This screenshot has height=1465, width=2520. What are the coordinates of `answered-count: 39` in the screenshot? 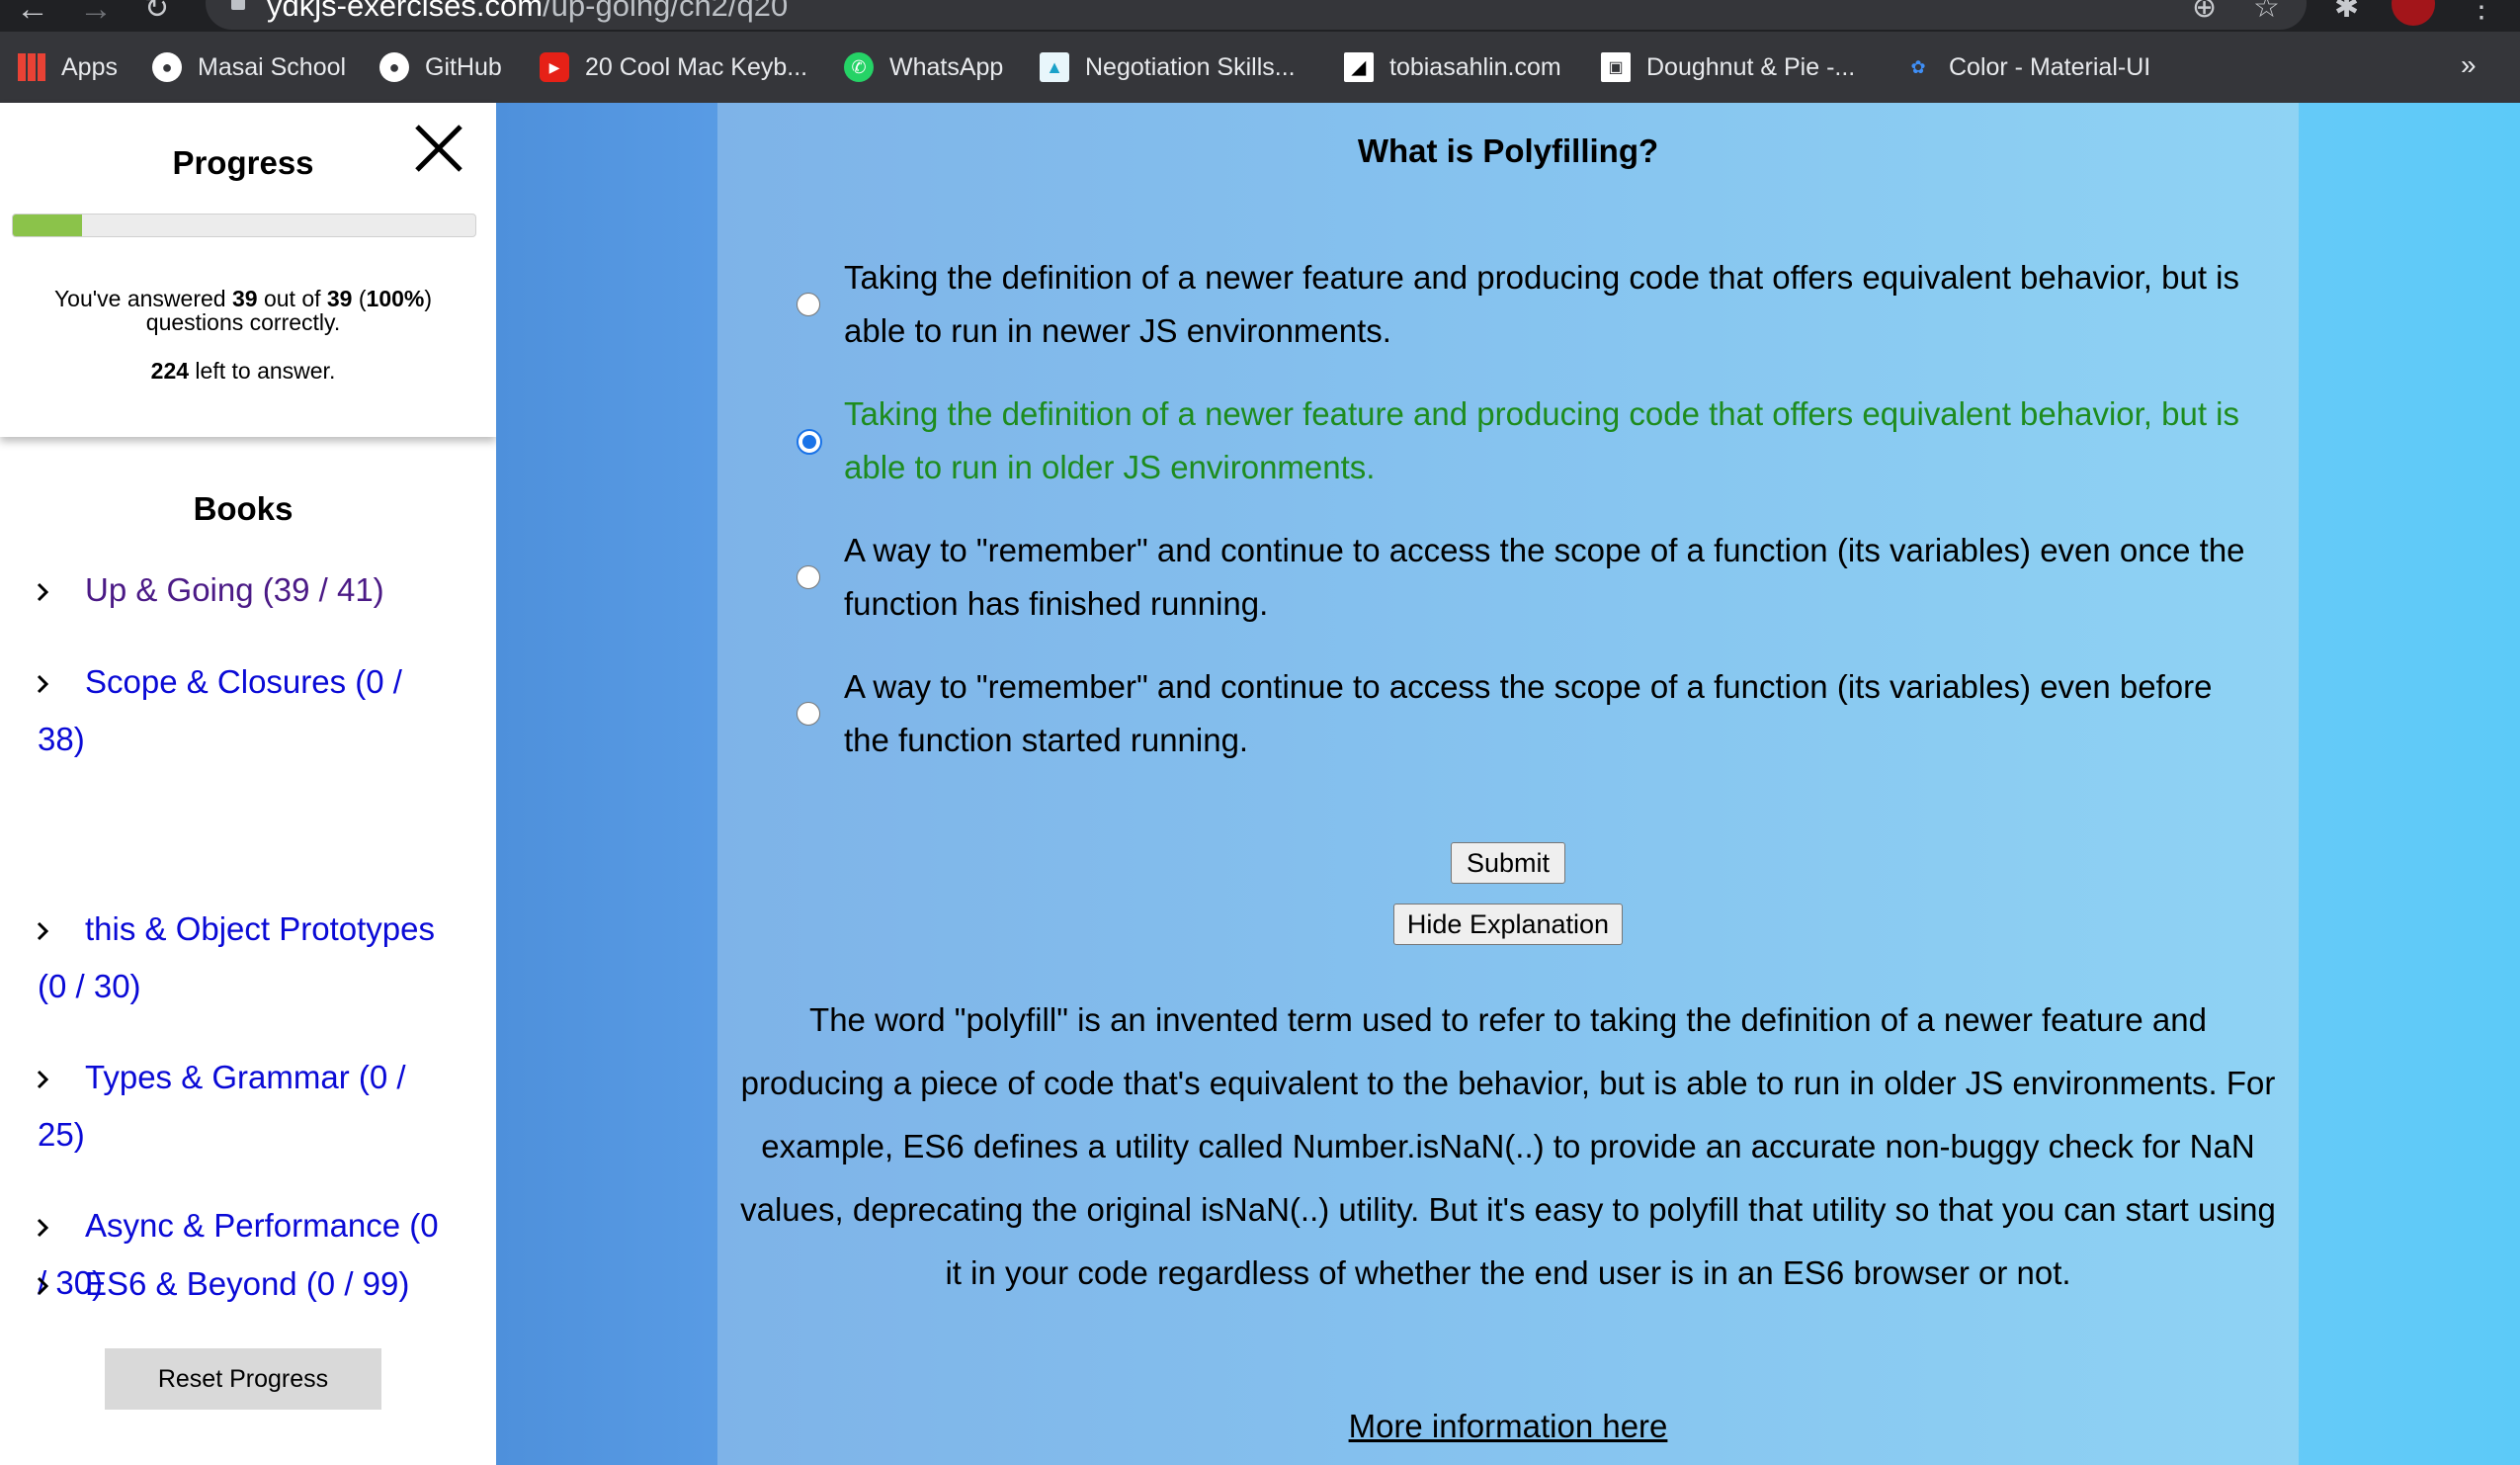 It's located at (244, 299).